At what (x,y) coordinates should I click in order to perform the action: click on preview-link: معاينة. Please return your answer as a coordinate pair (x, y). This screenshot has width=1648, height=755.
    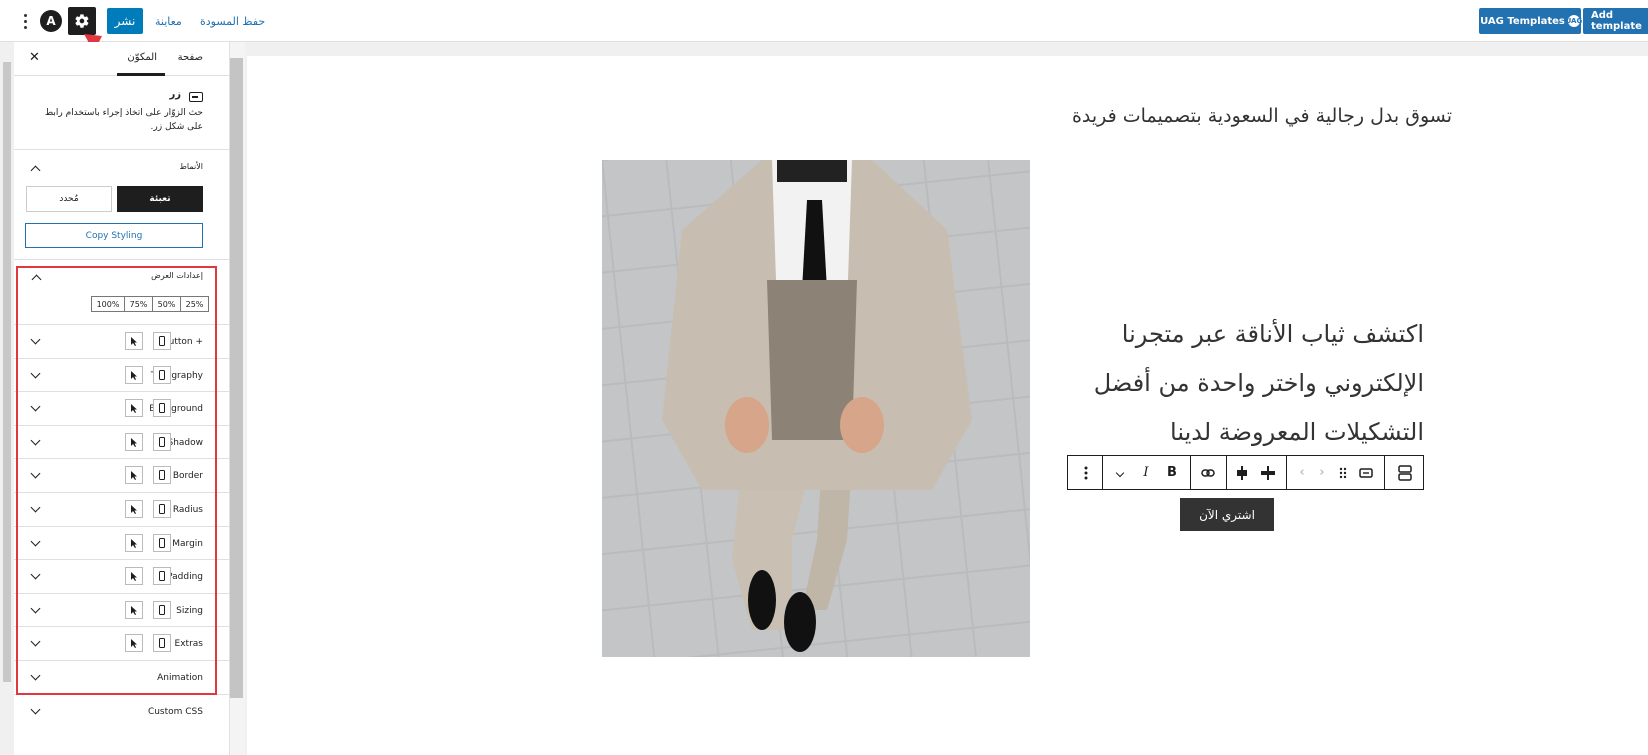
    Looking at the image, I should click on (168, 21).